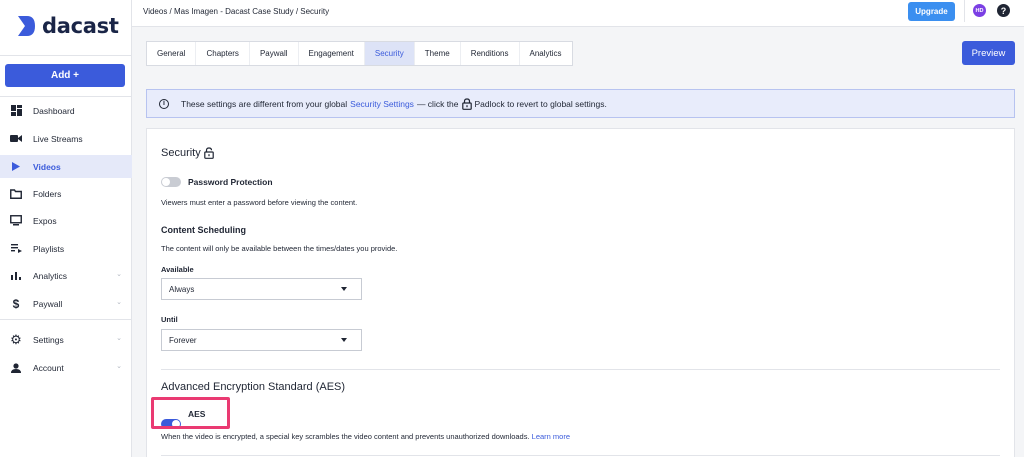 This screenshot has width=1024, height=457. I want to click on add-button: Add +, so click(65, 75).